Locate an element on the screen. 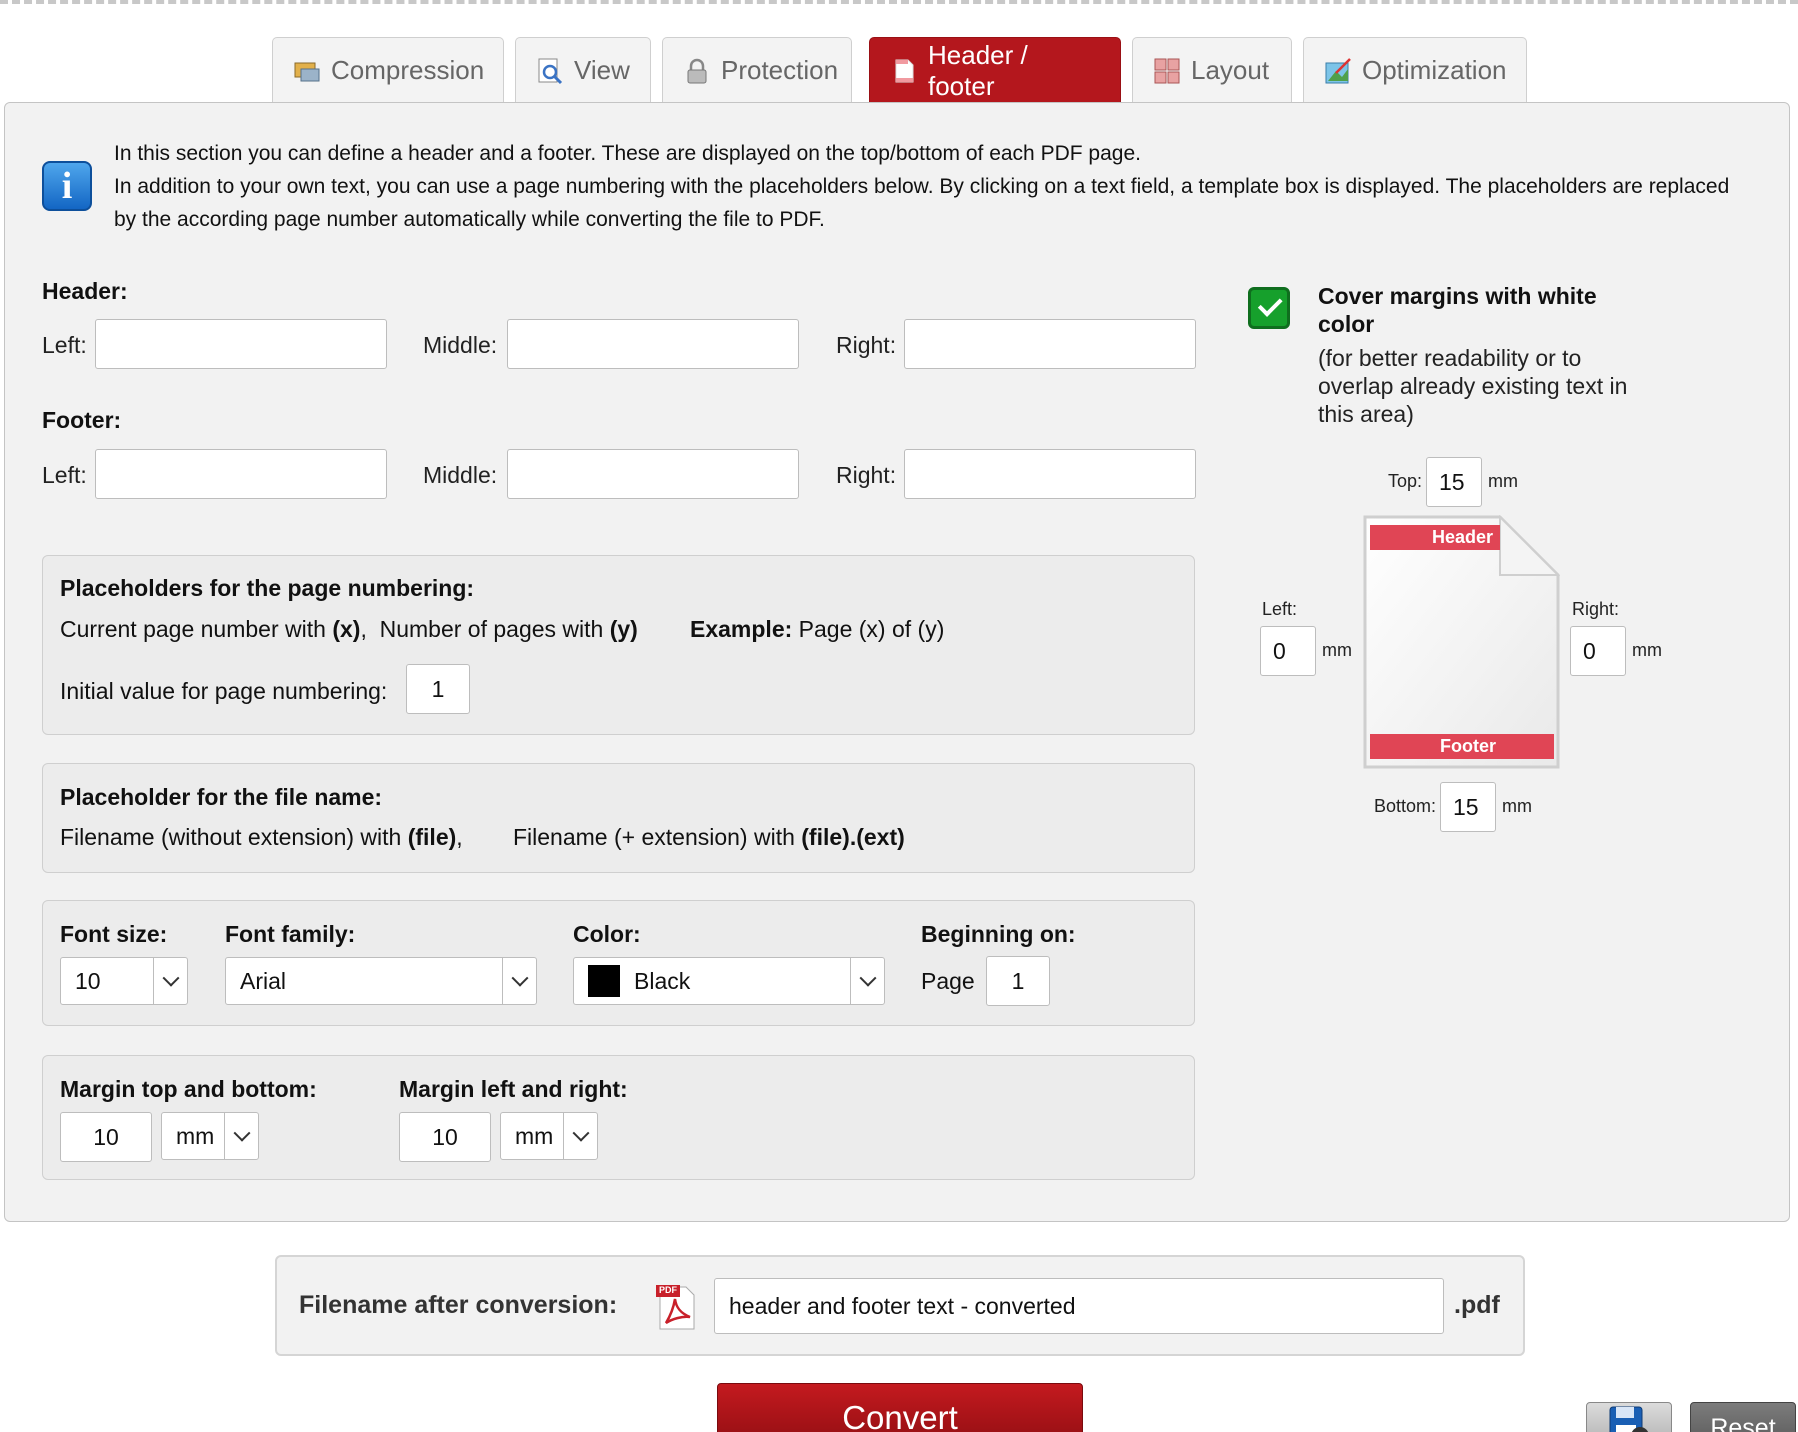 This screenshot has height=1432, width=1798. filename-extension: .pdf is located at coordinates (1477, 1305).